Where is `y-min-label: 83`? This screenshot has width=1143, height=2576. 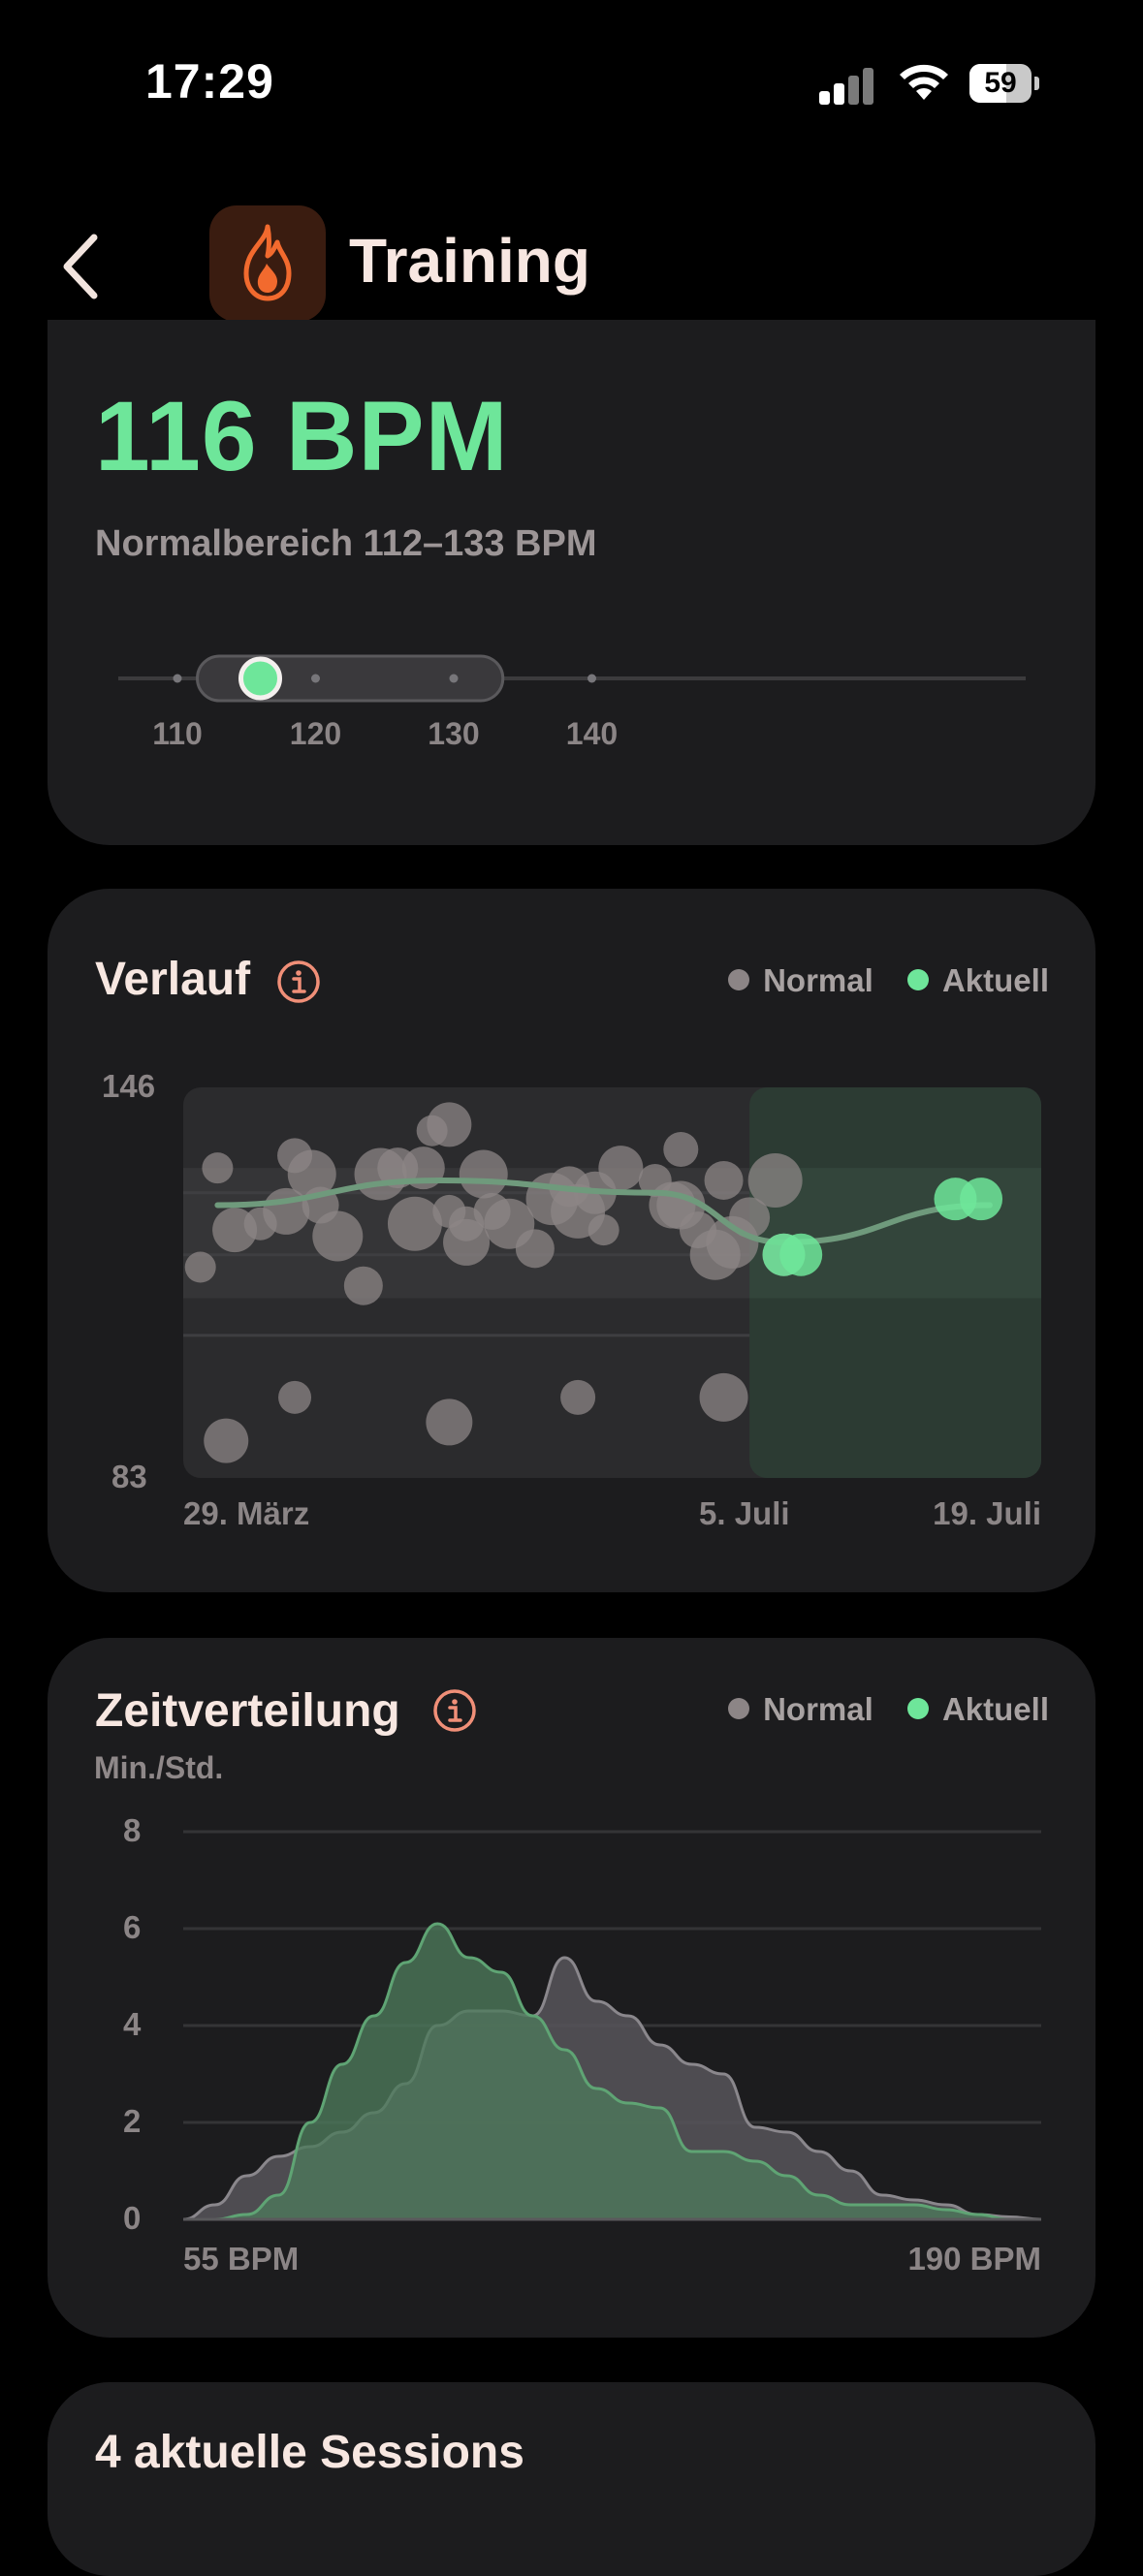
y-min-label: 83 is located at coordinates (129, 1476).